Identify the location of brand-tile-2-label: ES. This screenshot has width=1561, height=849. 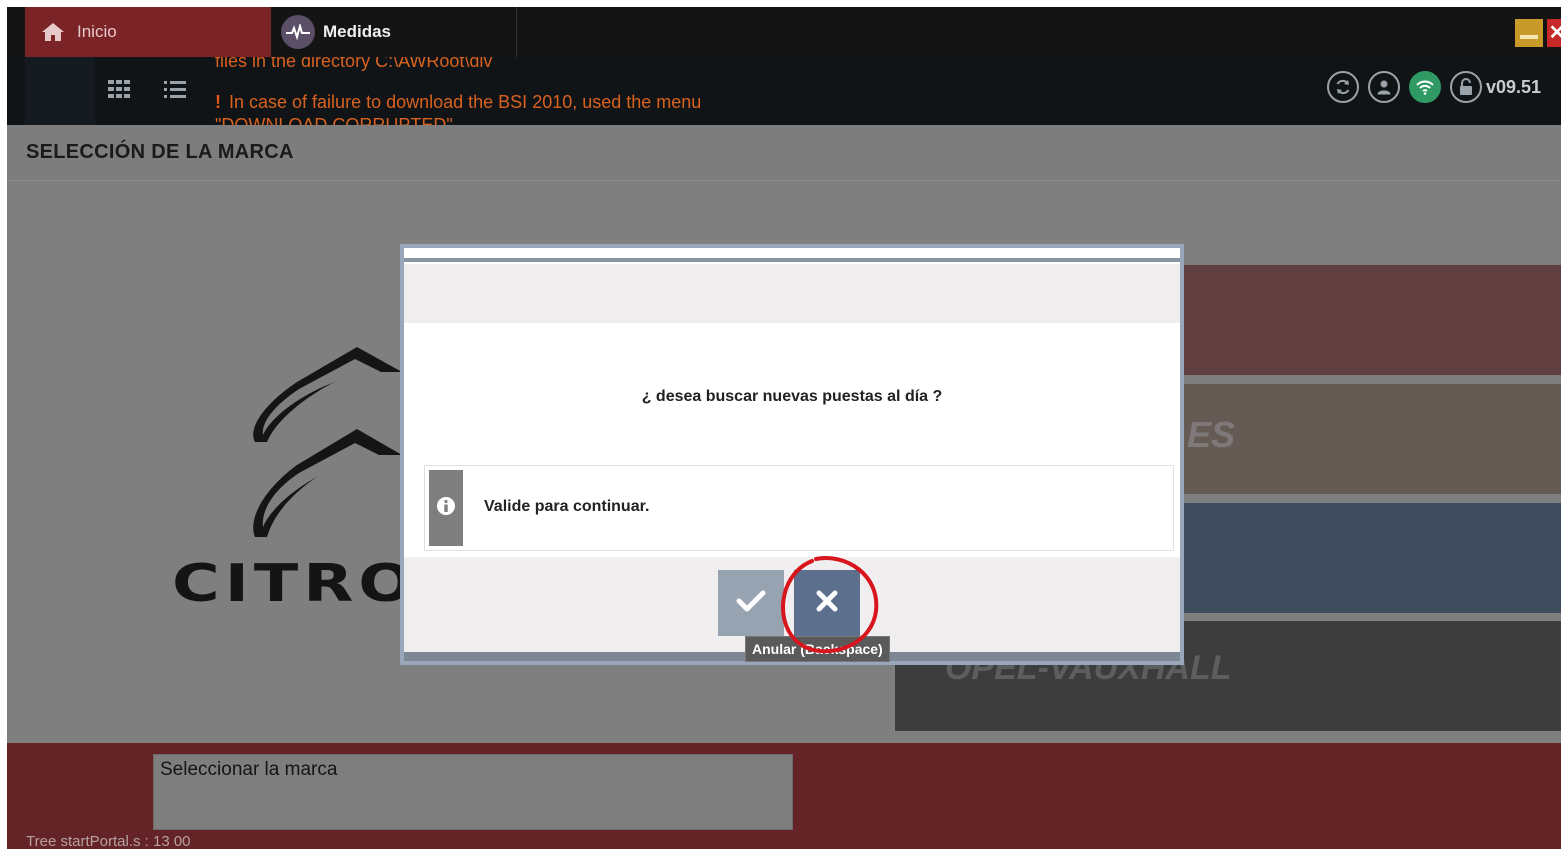
(1211, 434).